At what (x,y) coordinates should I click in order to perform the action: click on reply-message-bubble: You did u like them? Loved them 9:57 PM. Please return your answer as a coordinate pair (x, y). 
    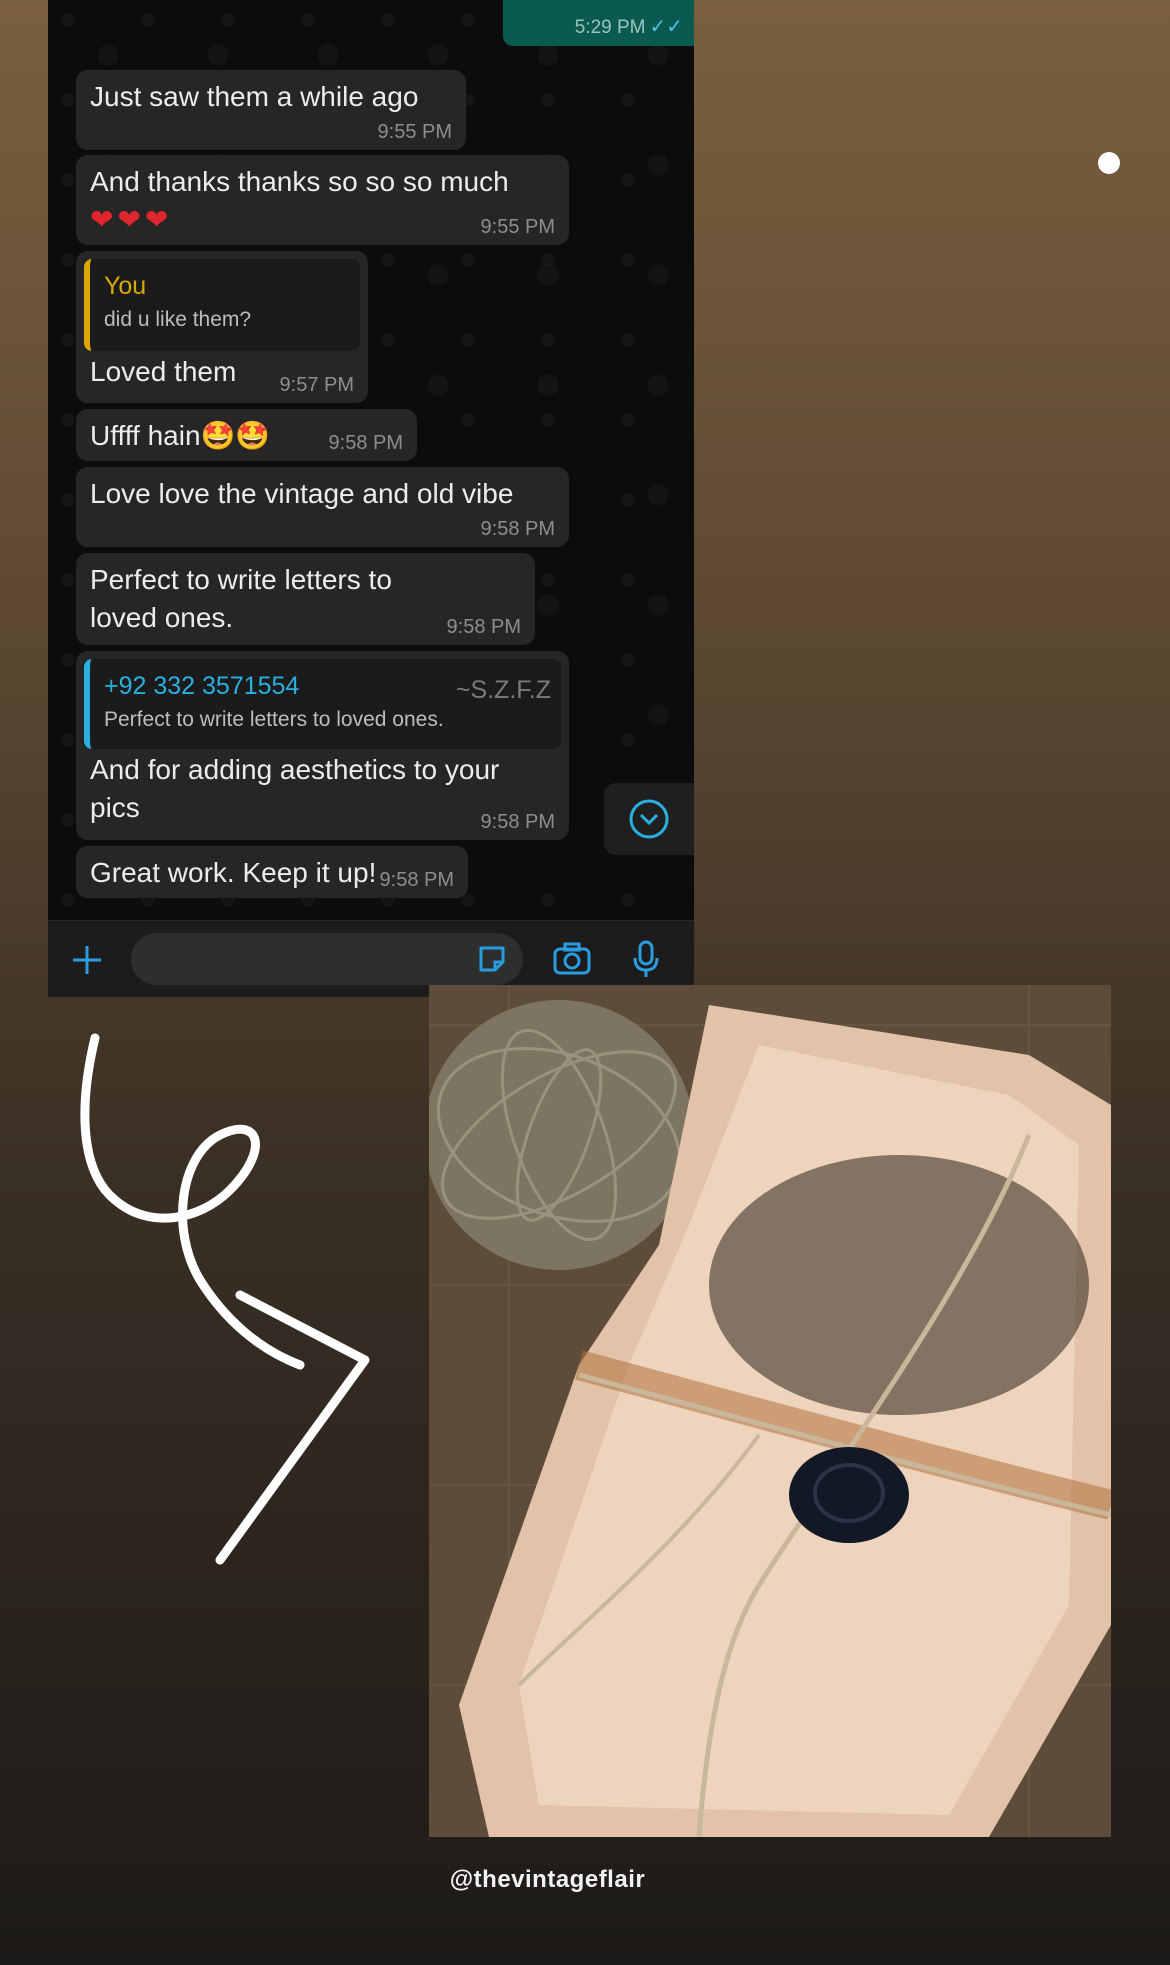
    Looking at the image, I should click on (222, 327).